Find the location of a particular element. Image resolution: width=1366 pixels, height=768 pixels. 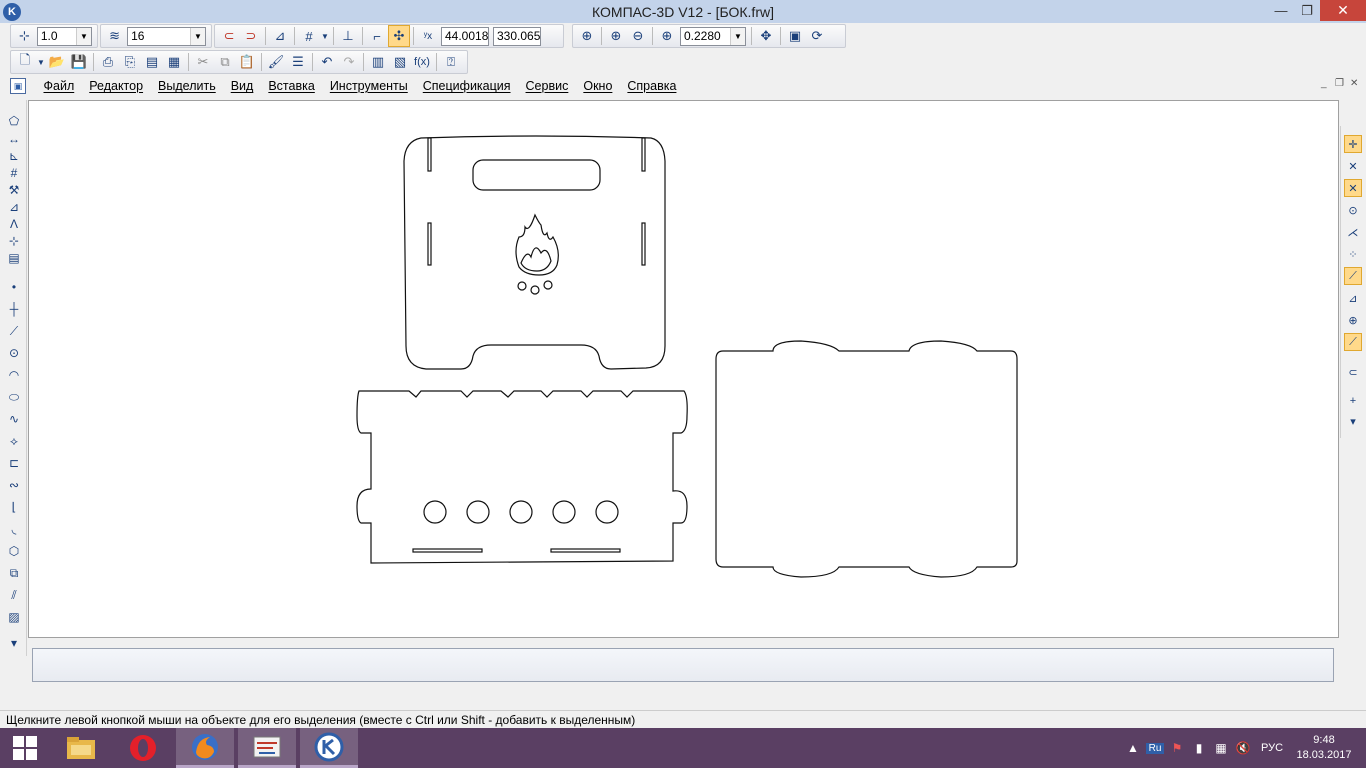

spline-icon: ∿ is located at coordinates (14, 419).